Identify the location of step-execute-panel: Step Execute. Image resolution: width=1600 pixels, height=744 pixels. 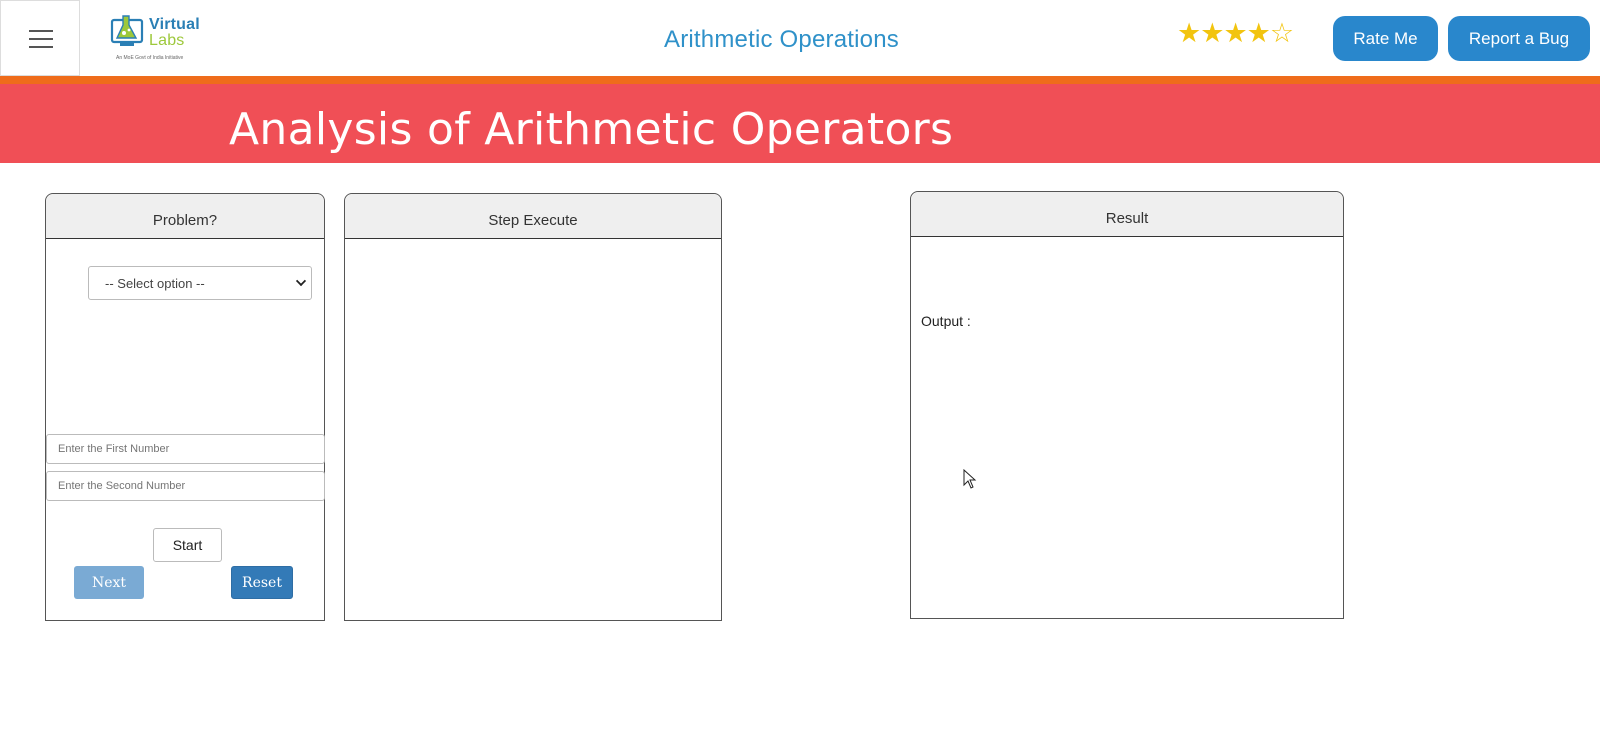
(533, 407).